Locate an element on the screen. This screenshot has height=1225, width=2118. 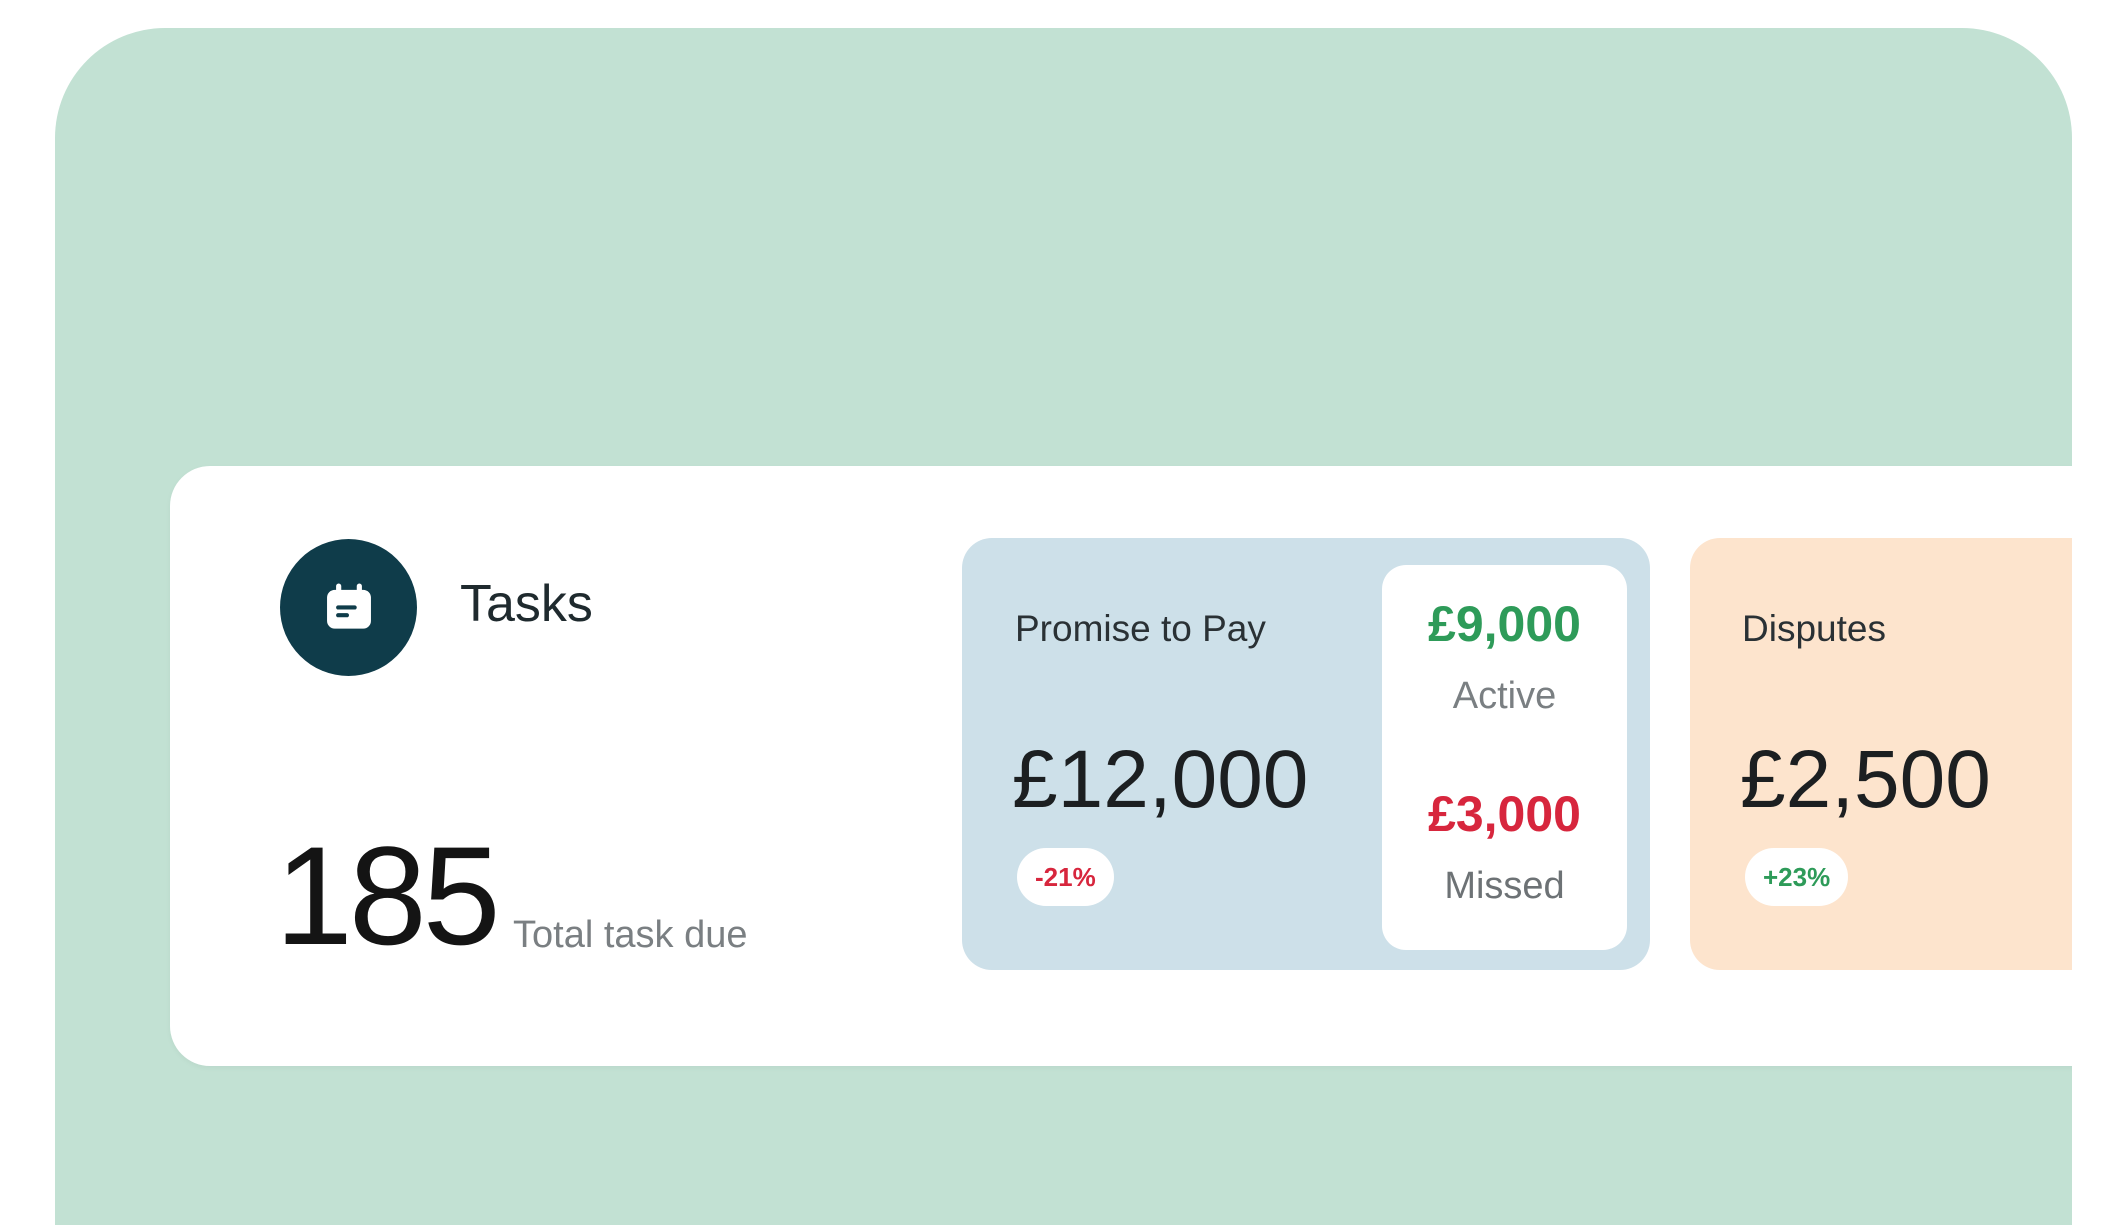
calendar-icon-svg is located at coordinates (348, 605).